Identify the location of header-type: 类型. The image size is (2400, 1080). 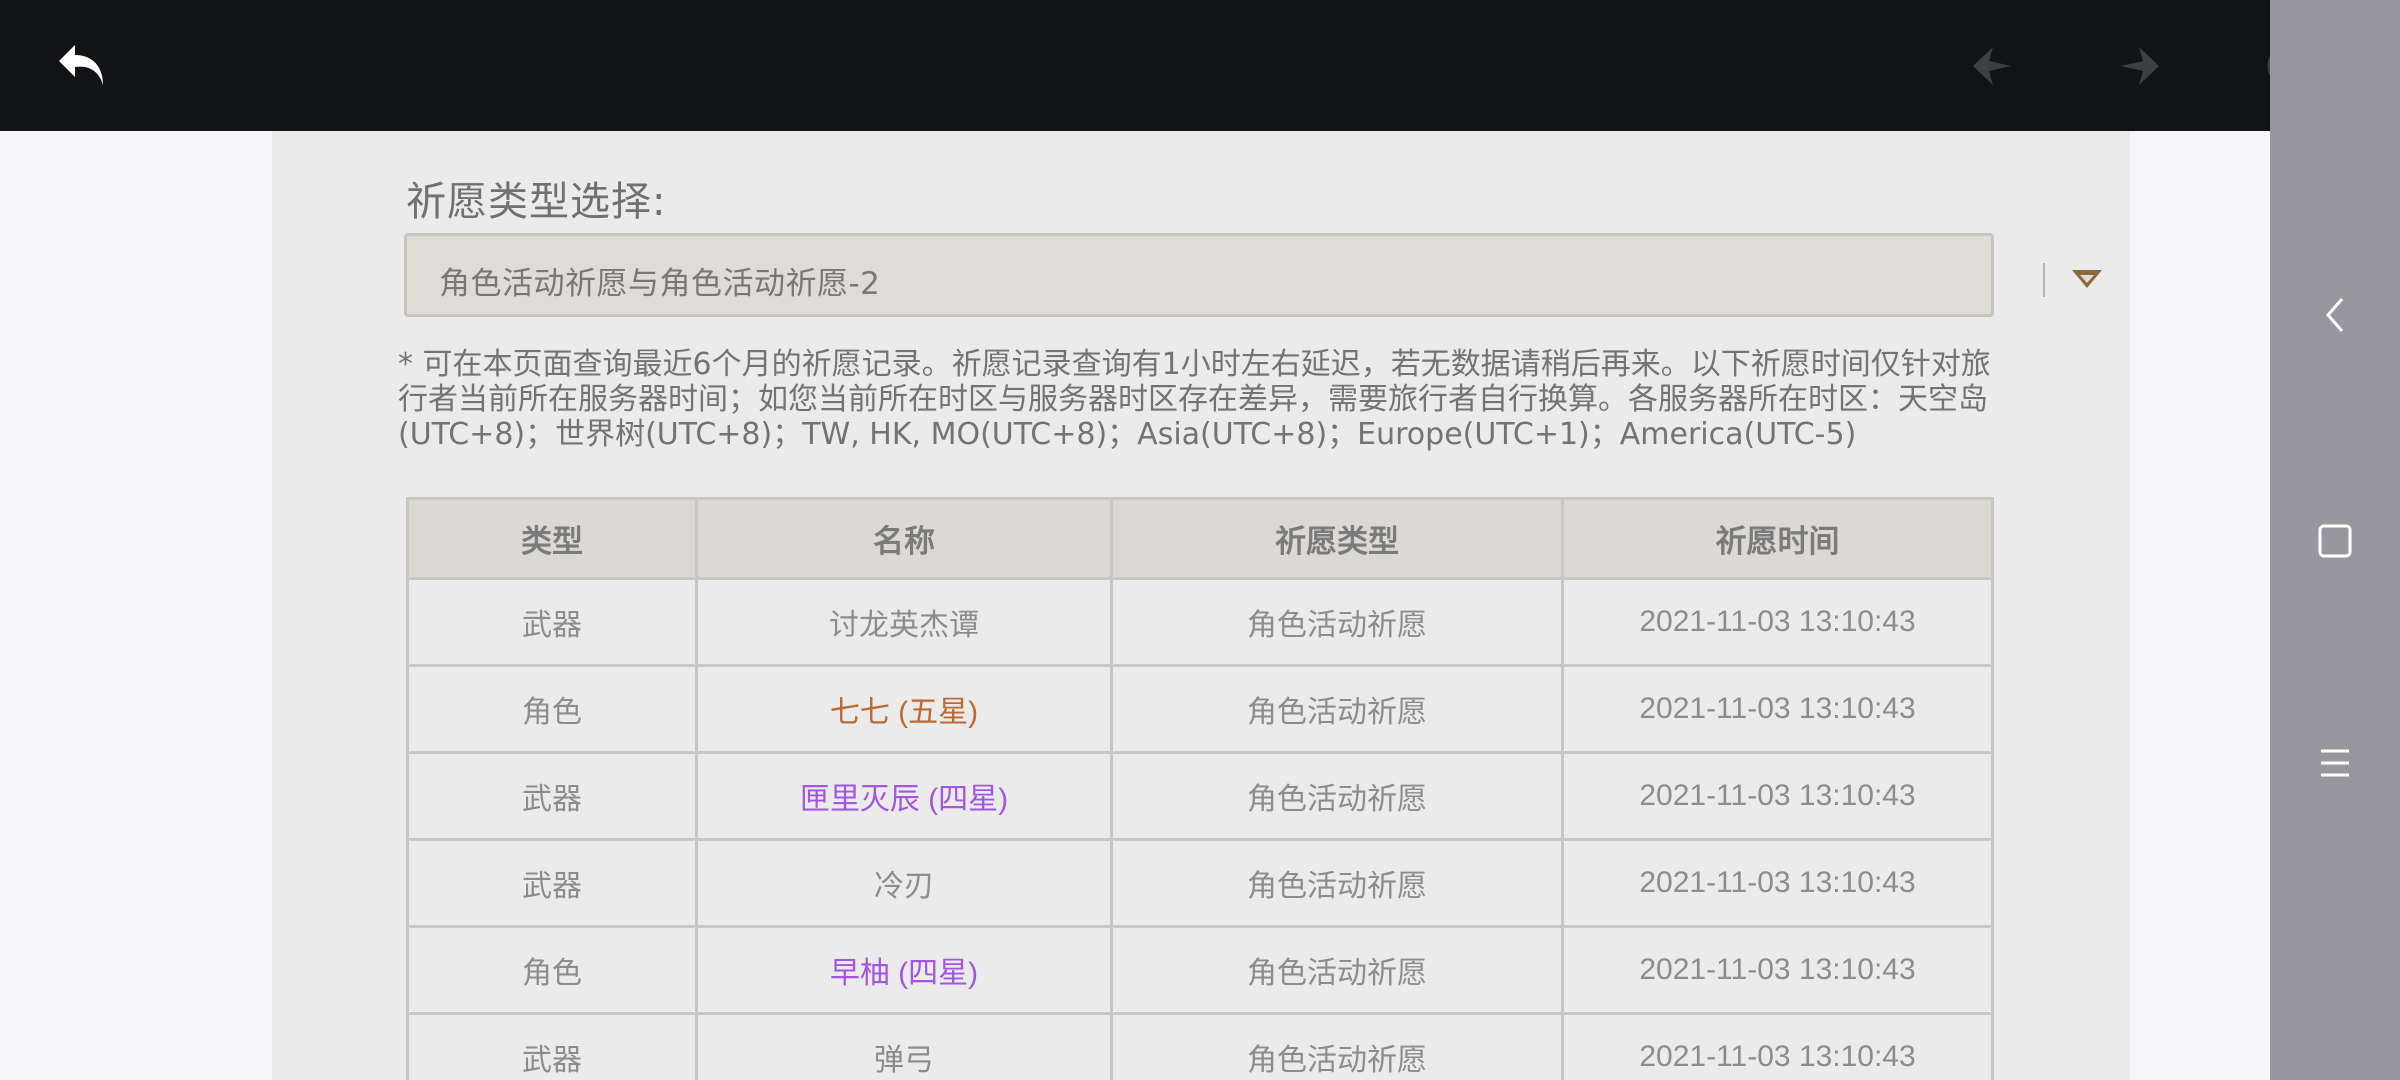
(552, 538).